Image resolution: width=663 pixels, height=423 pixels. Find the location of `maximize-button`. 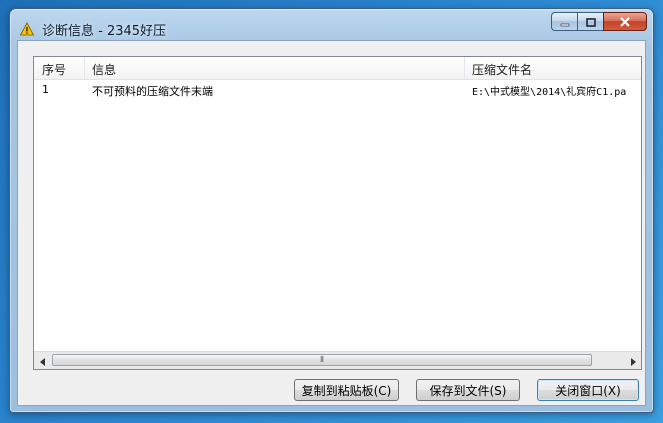

maximize-button is located at coordinates (590, 21).